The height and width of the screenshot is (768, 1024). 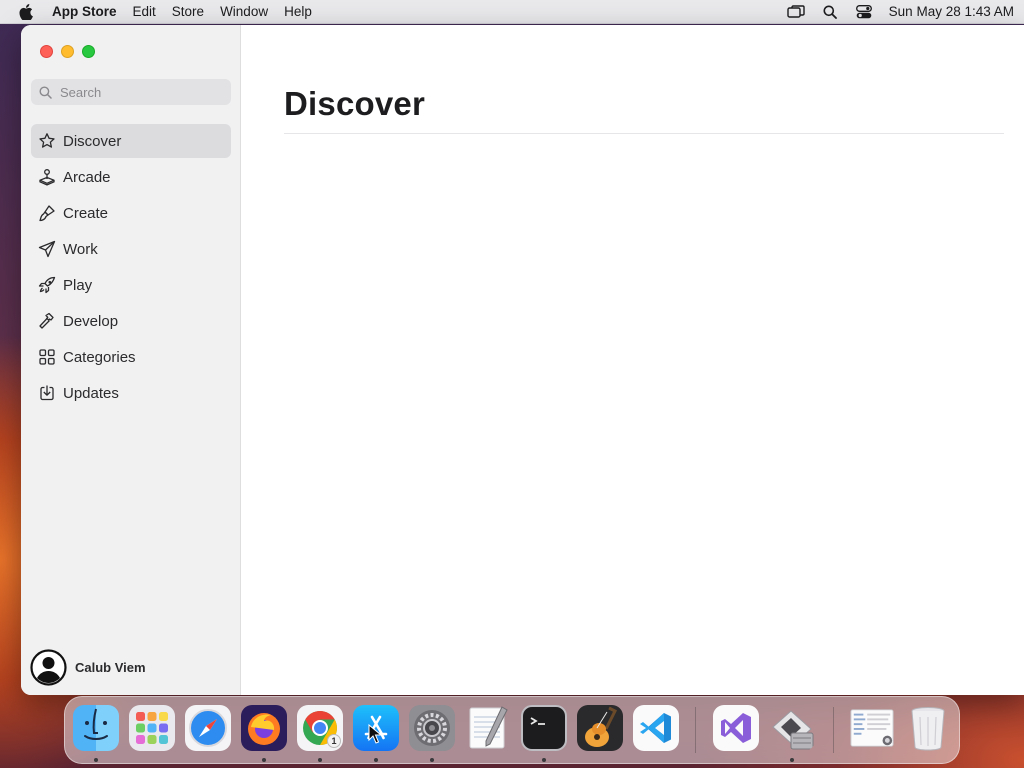 I want to click on sidebar-item-label: Create, so click(x=86, y=213).